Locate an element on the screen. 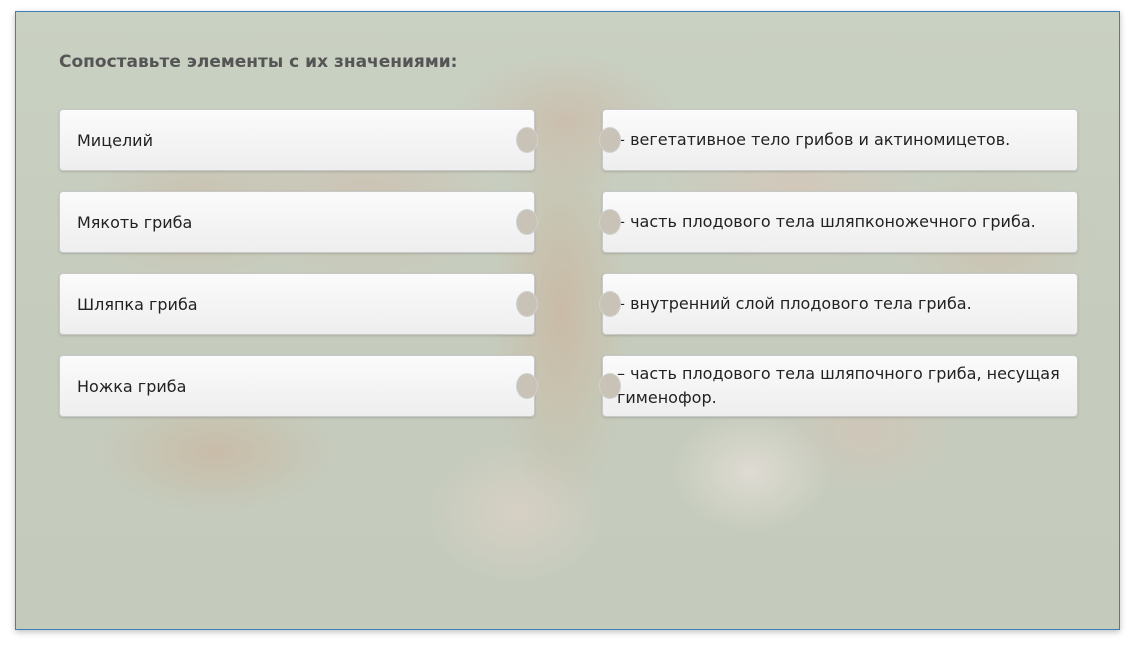 The width and height of the screenshot is (1136, 652). term-label: Мякоть гриба is located at coordinates (135, 222).